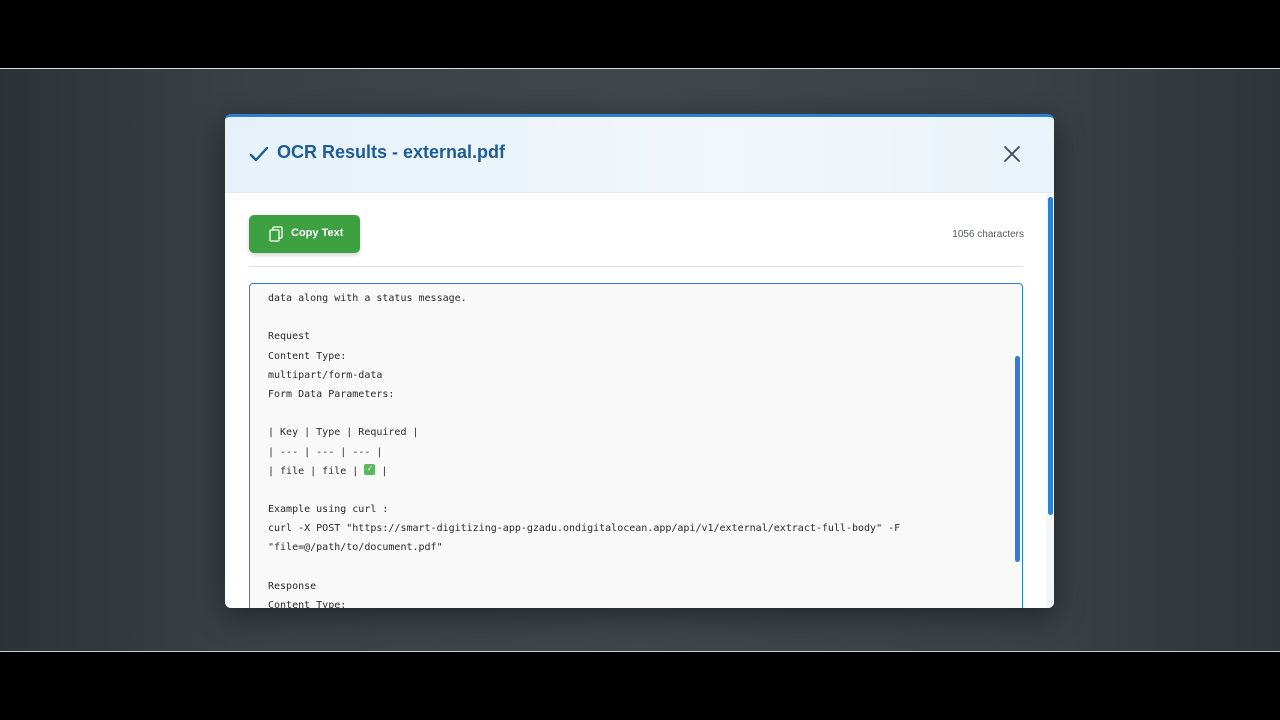  I want to click on ocr-text-line-content: data along with a status message., so click(367, 298).